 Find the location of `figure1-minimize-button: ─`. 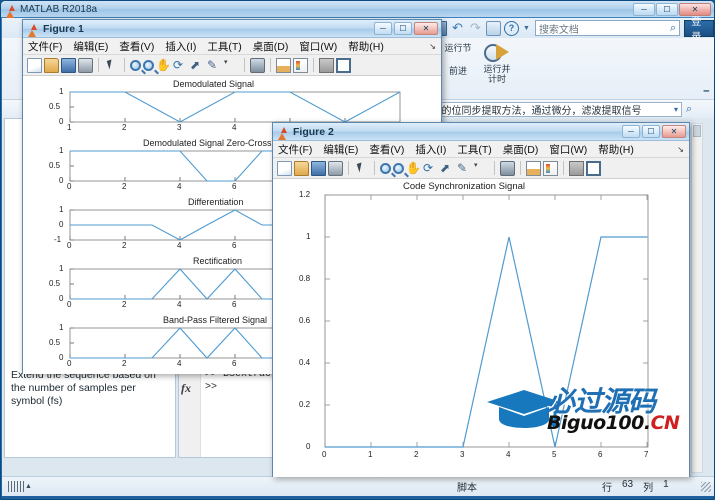

figure1-minimize-button: ─ is located at coordinates (383, 28).